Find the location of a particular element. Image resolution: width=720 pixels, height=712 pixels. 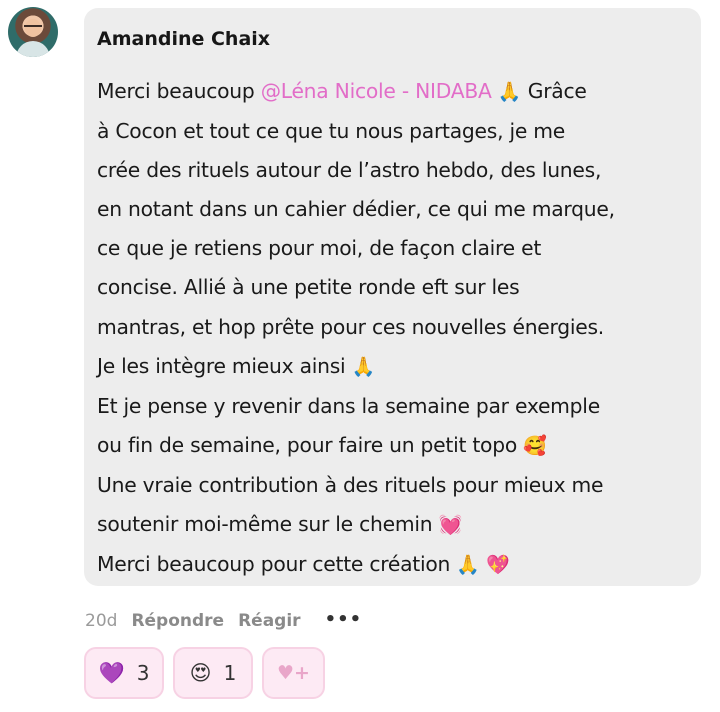

reaction-count: 1 is located at coordinates (230, 673).